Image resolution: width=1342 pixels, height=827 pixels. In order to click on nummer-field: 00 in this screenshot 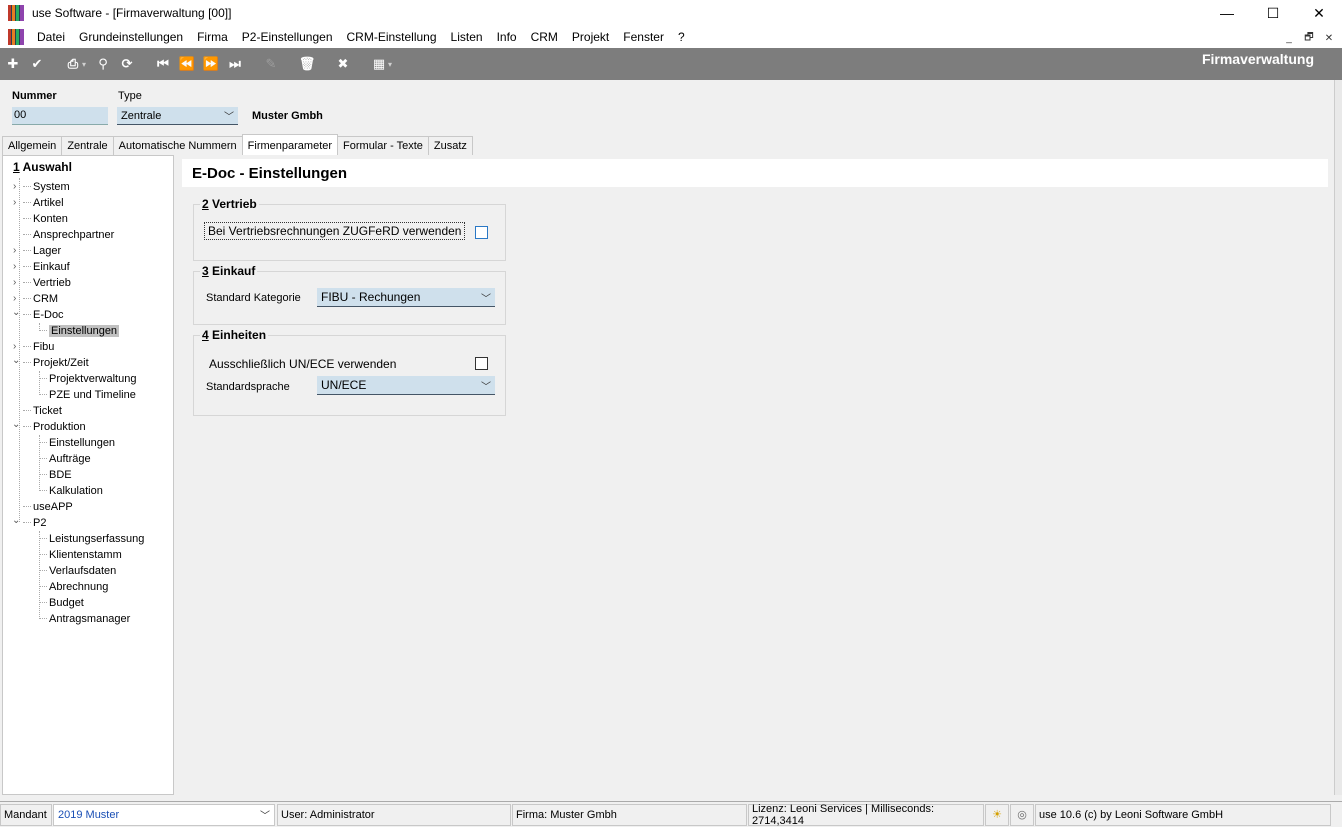, I will do `click(60, 116)`.